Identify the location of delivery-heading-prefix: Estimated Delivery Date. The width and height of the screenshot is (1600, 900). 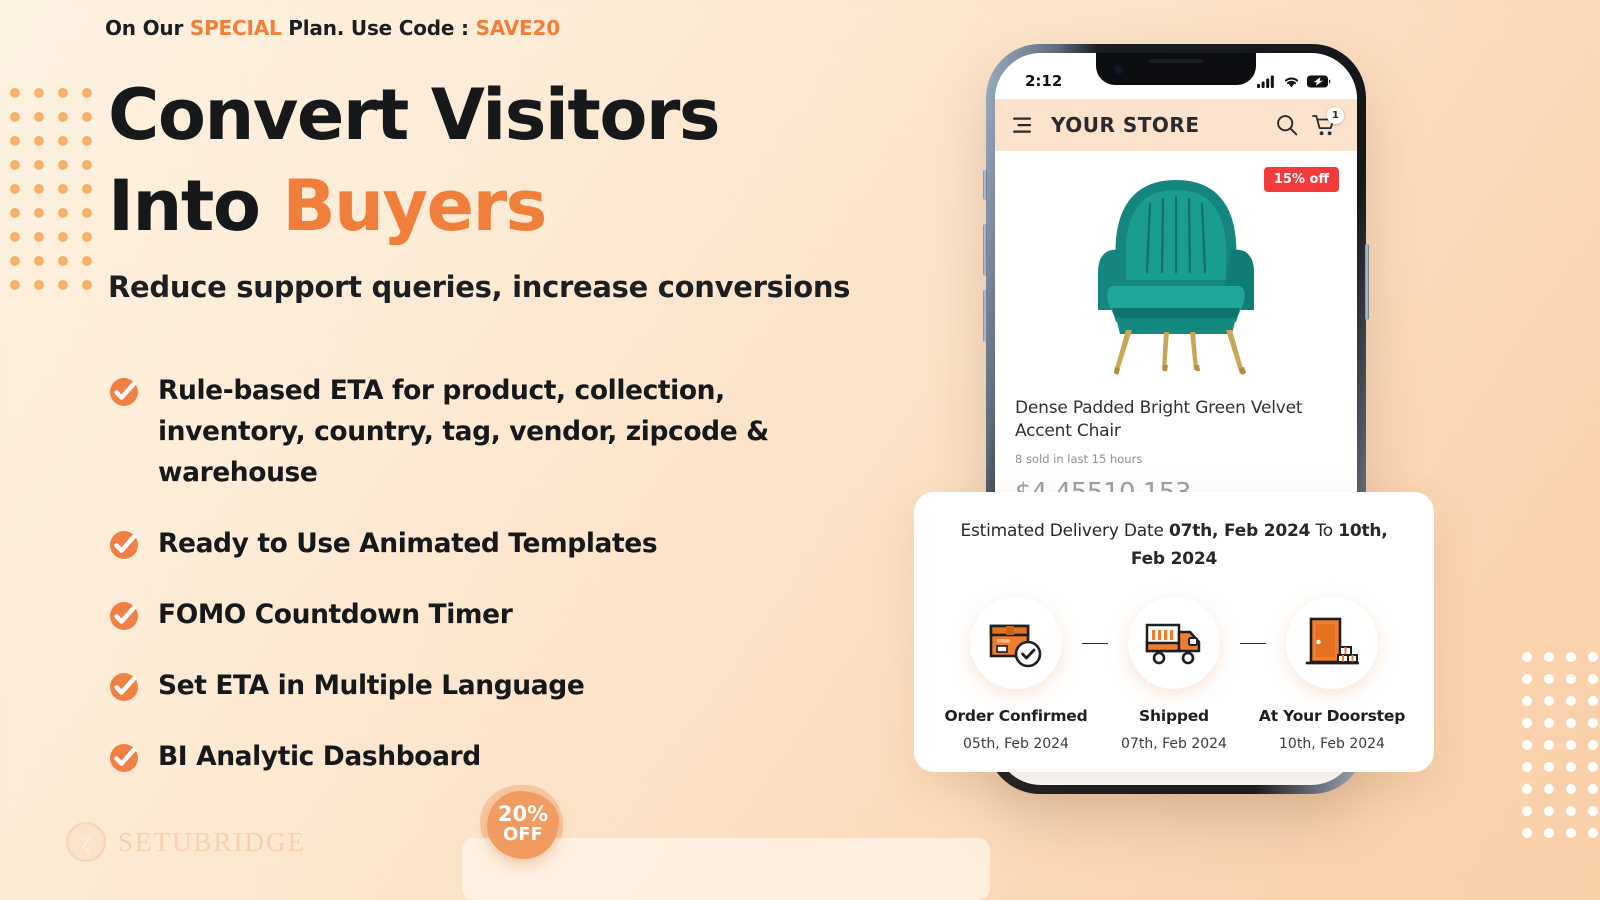
(1064, 531).